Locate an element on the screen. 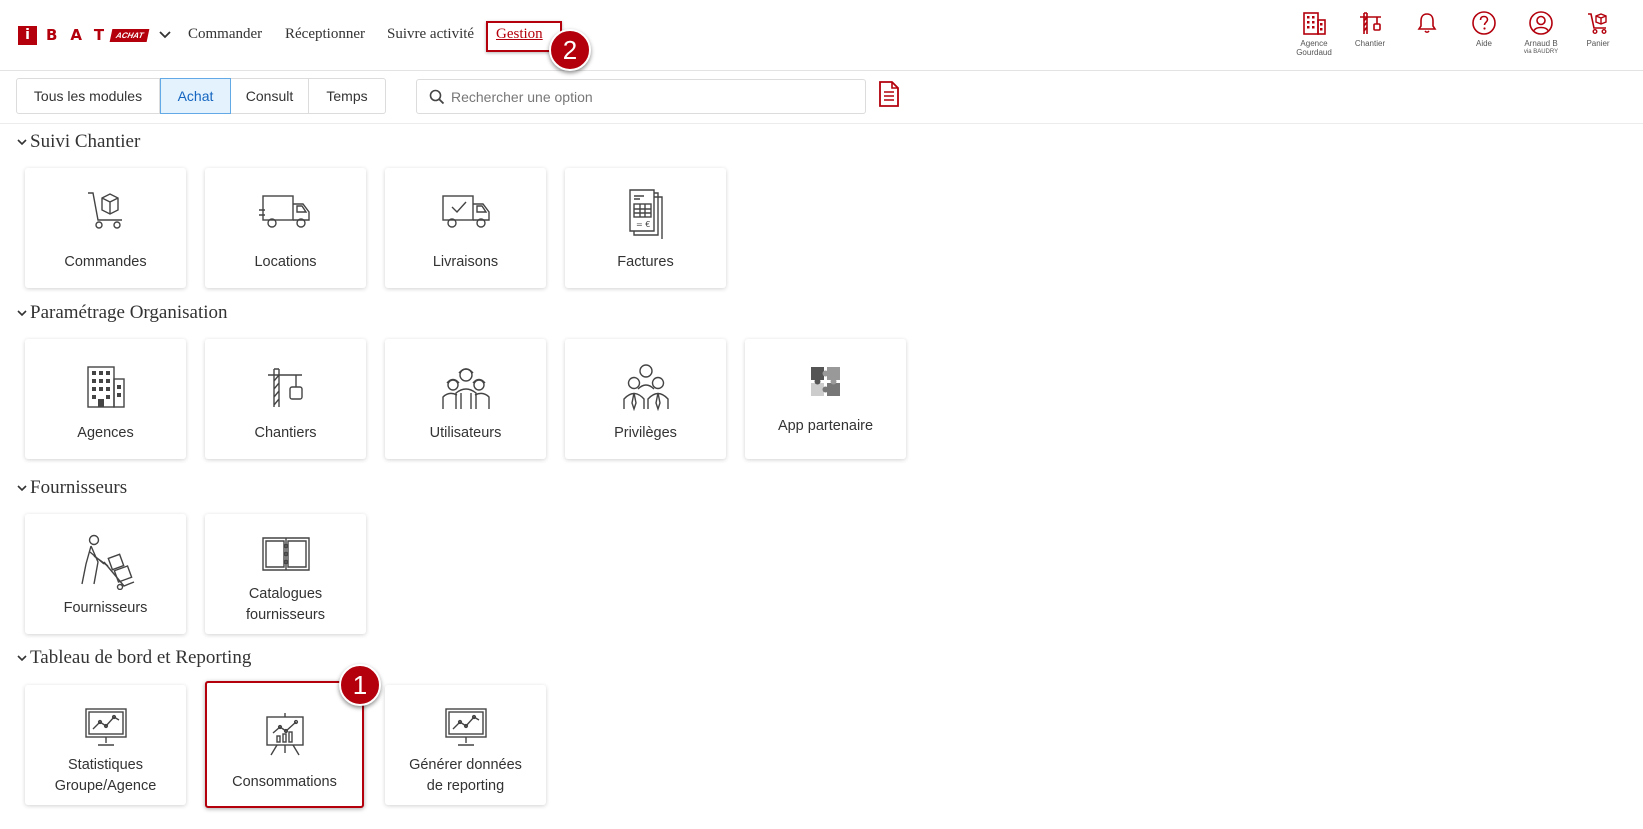 This screenshot has width=1643, height=829. card-label: Factures is located at coordinates (645, 262).